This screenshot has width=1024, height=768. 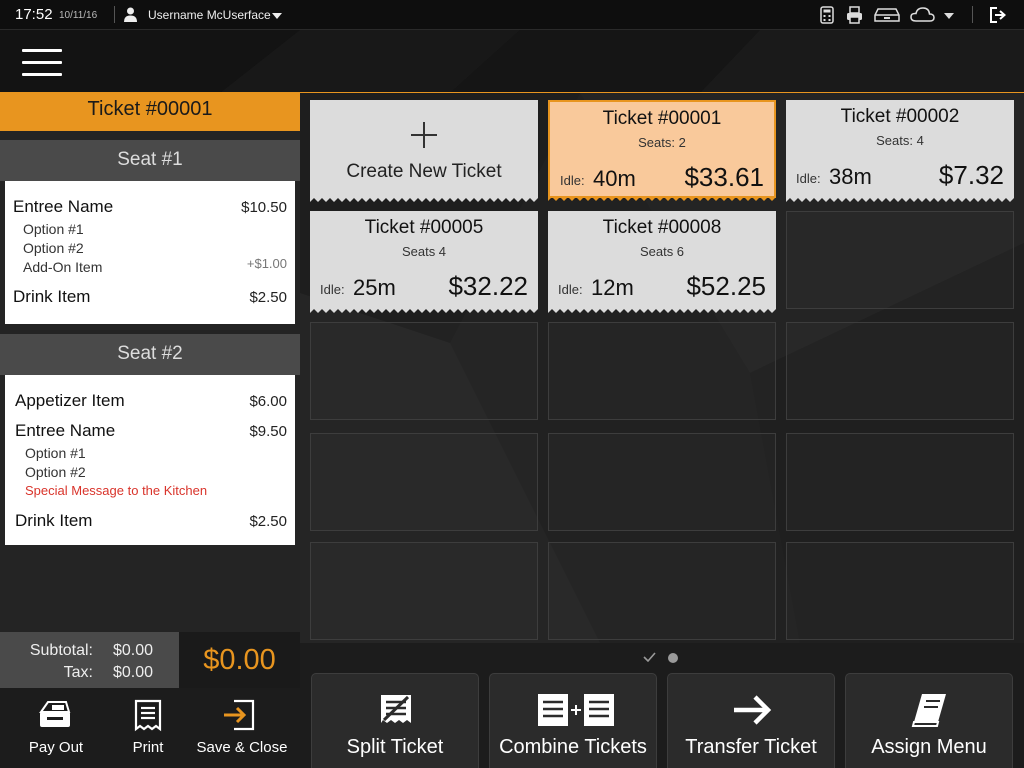 What do you see at coordinates (55, 714) in the screenshot?
I see `cash-register-icon` at bounding box center [55, 714].